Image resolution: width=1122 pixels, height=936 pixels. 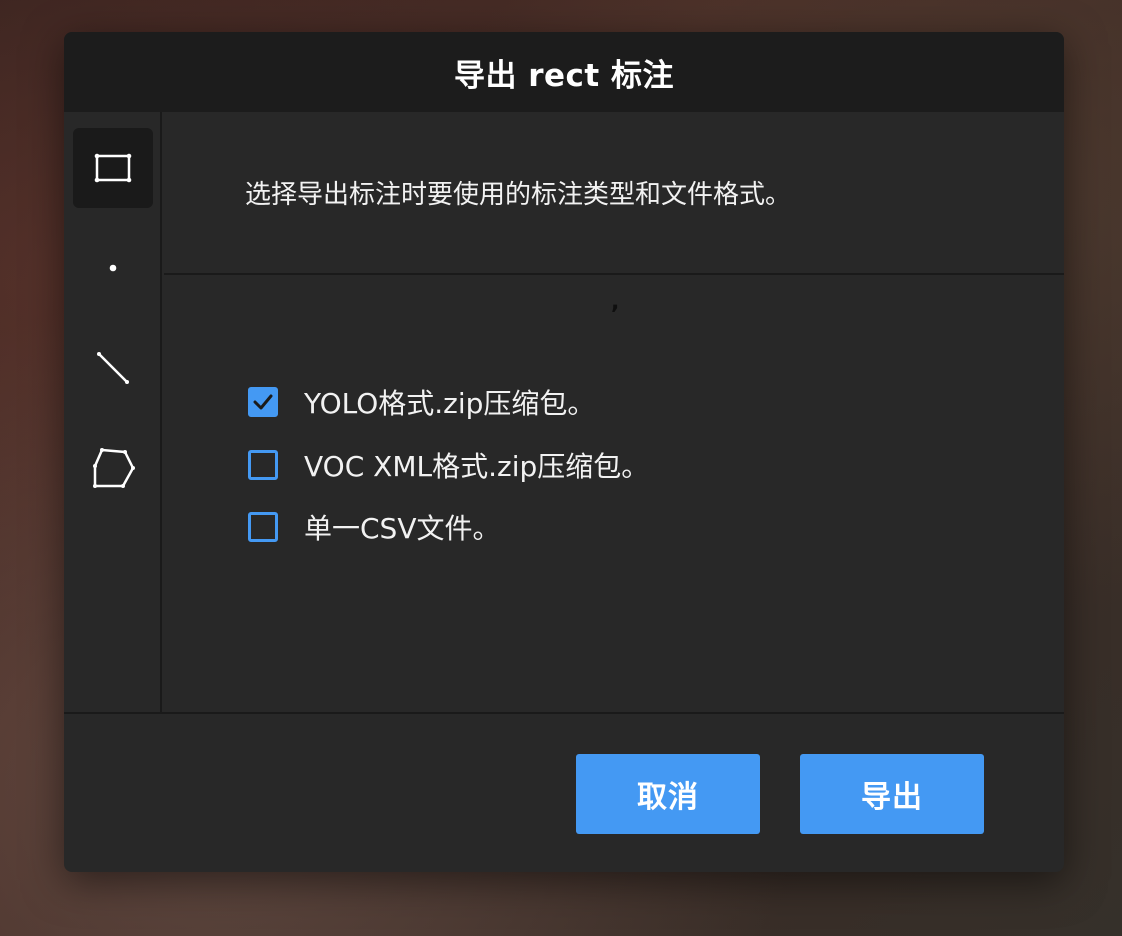 I want to click on yolo-label: YOLO格式.zip压缩包。, so click(x=450, y=403).